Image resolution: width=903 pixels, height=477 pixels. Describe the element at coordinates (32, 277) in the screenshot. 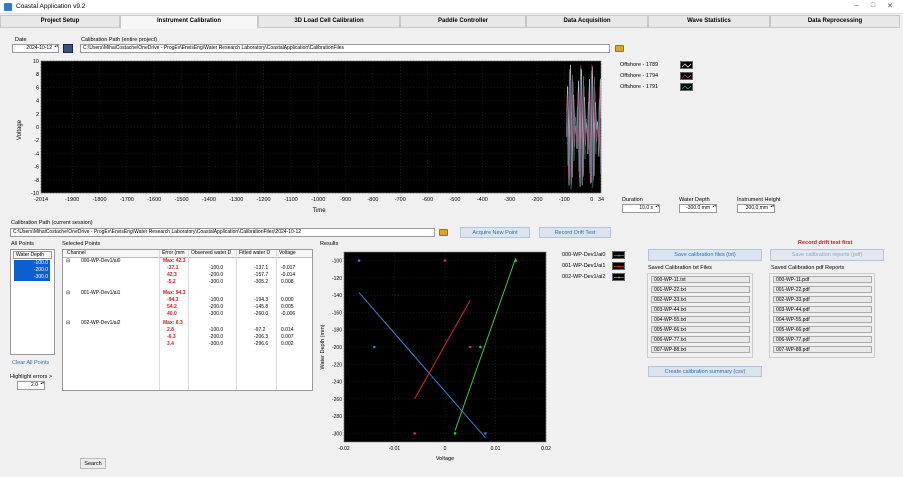

I see `list-item: -300.0` at that location.